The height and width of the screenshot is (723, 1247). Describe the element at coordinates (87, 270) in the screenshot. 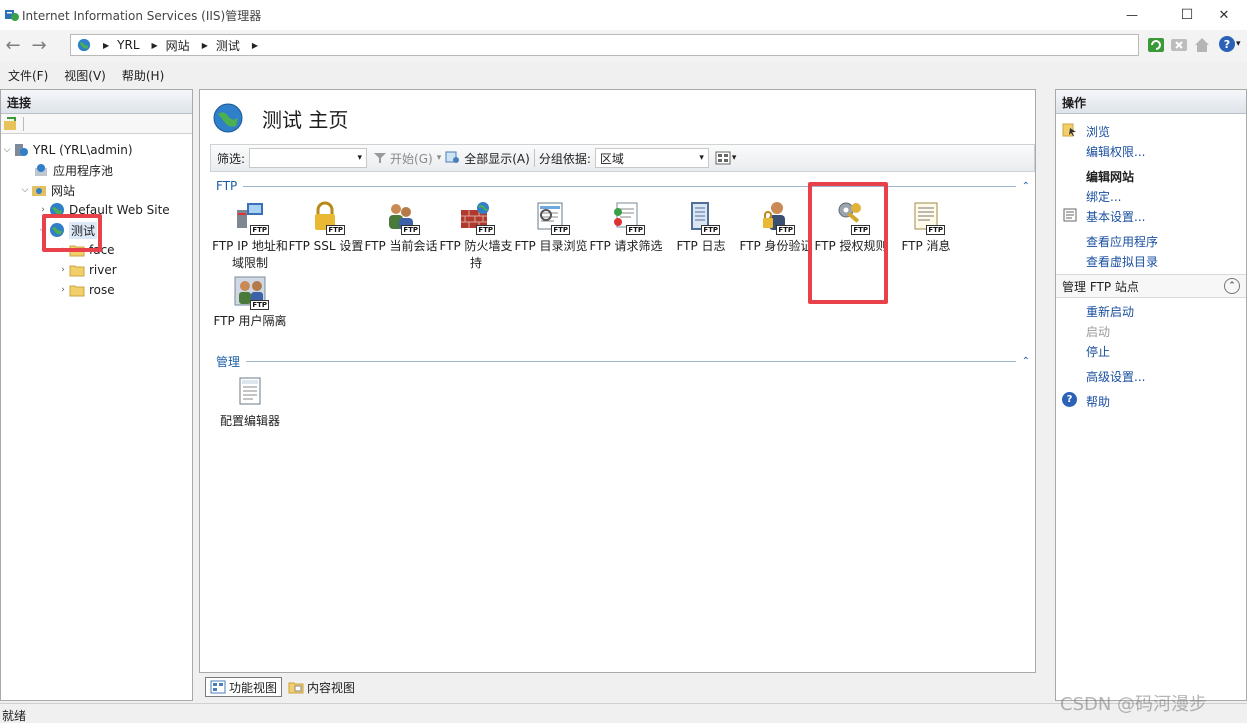

I see `tree-node-river: › river` at that location.